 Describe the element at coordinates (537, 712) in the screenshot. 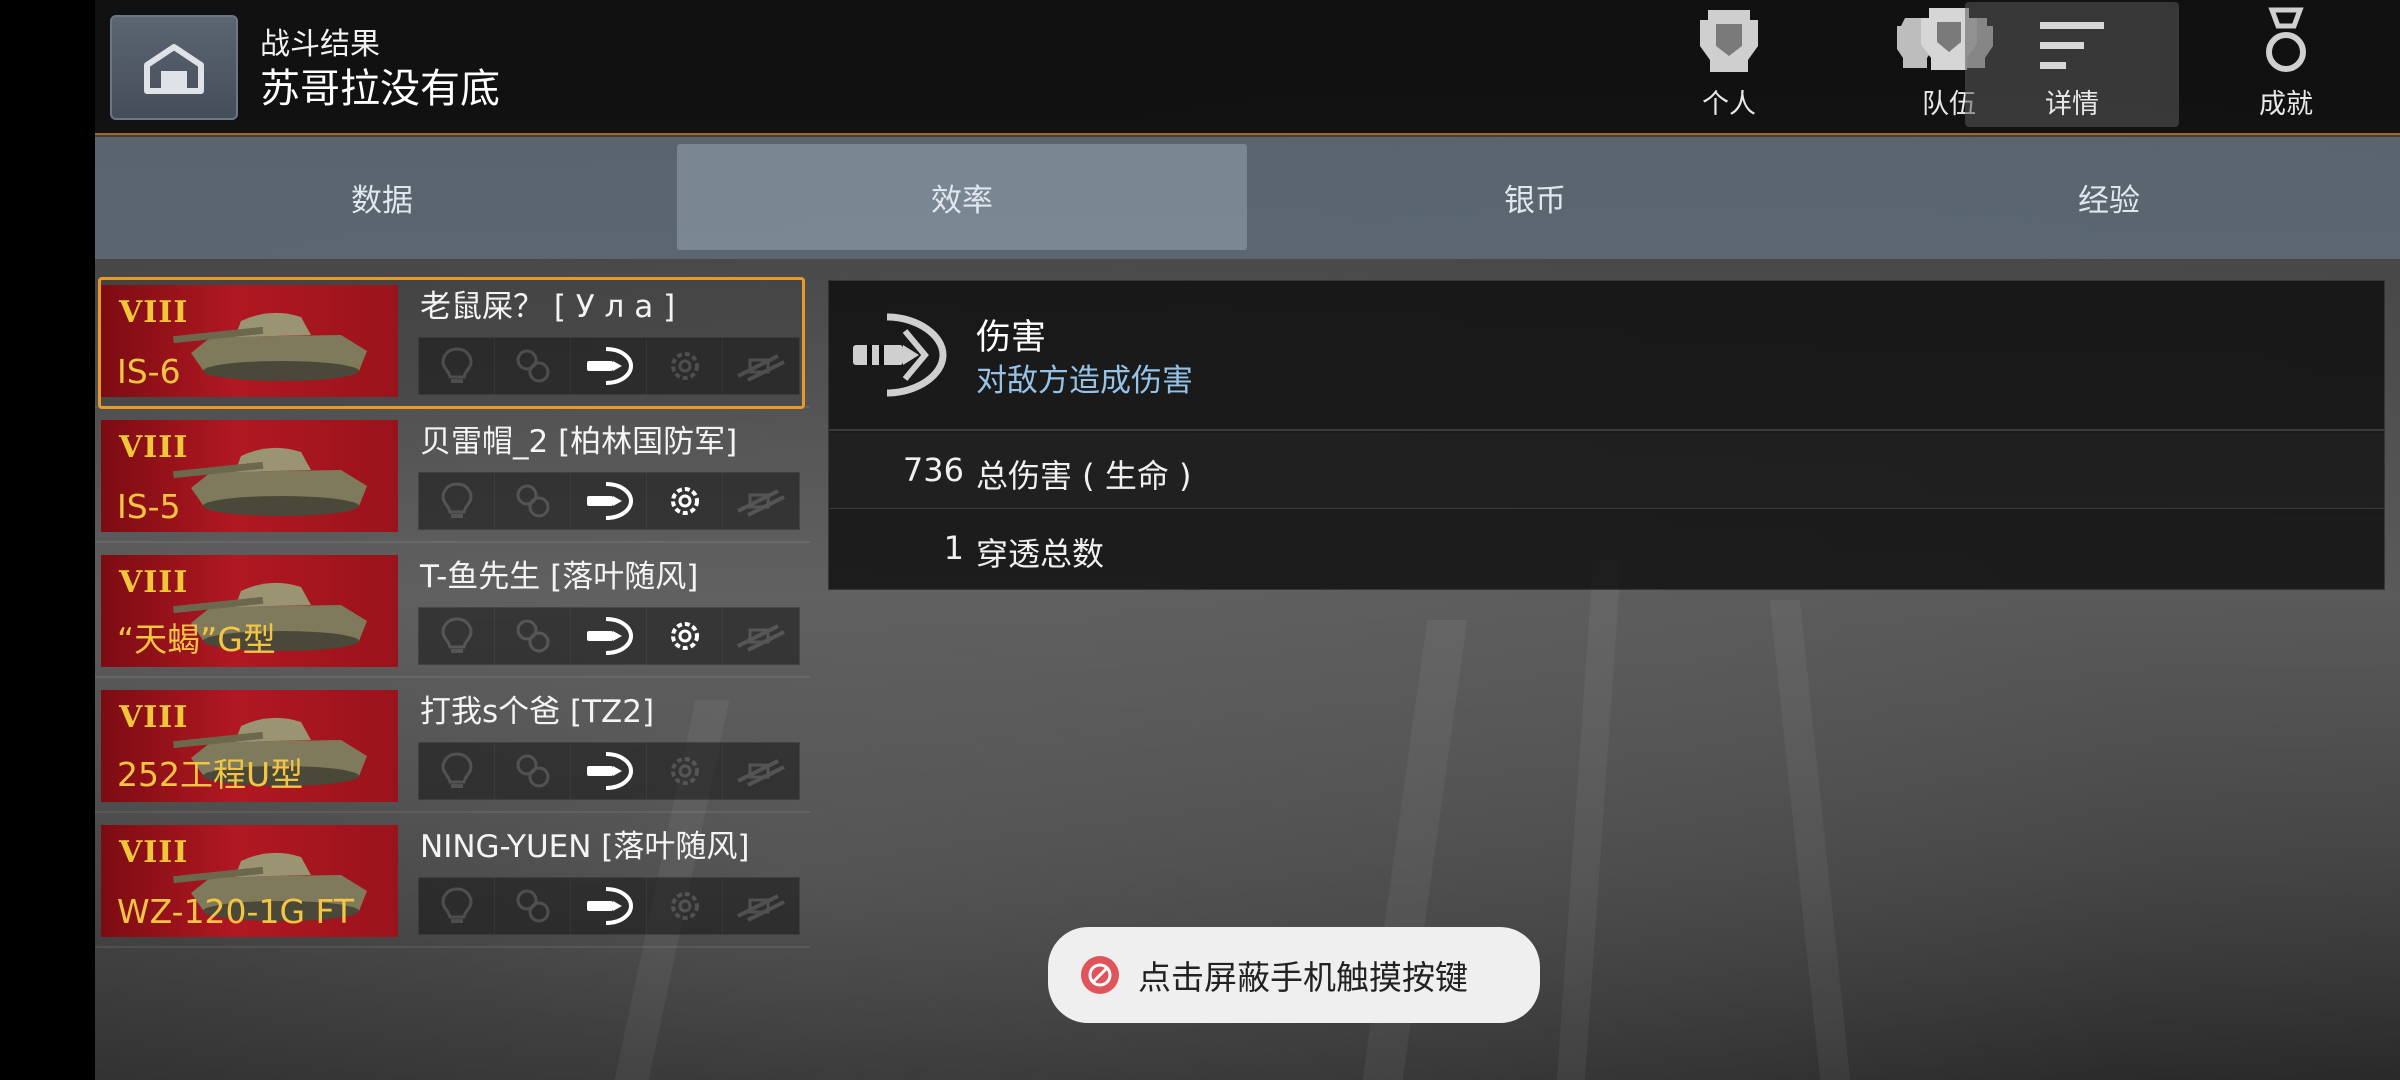

I see `player-name: 打我s个爸 [TZ2]` at that location.